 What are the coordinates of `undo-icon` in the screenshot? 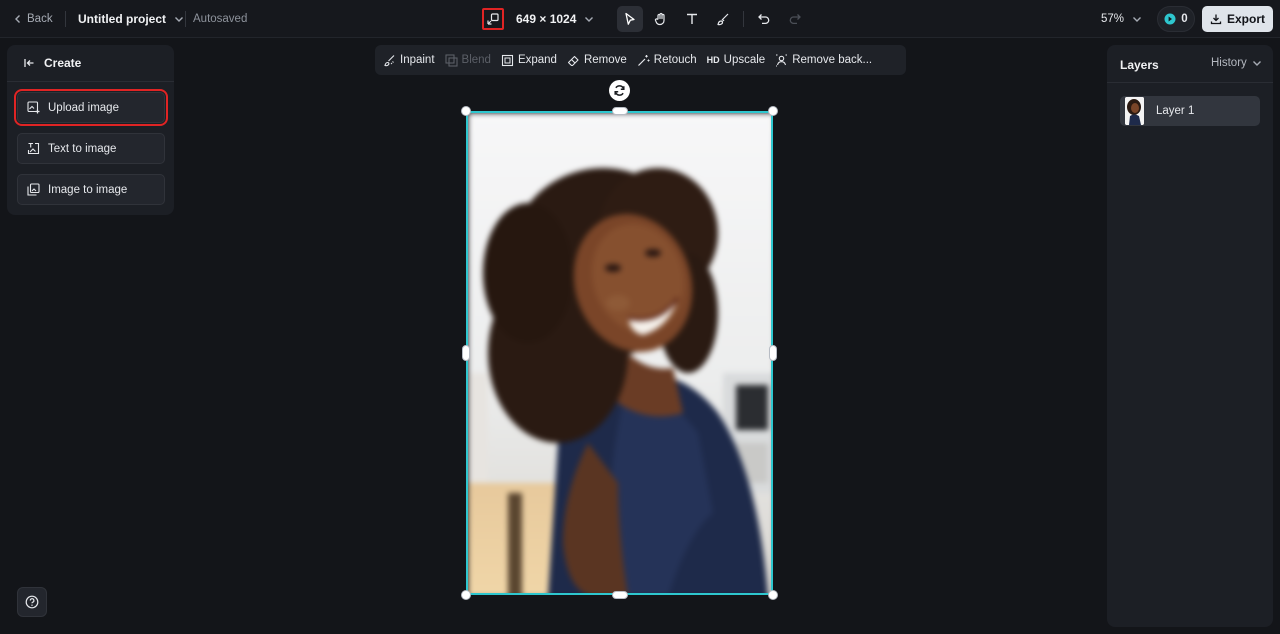 It's located at (764, 19).